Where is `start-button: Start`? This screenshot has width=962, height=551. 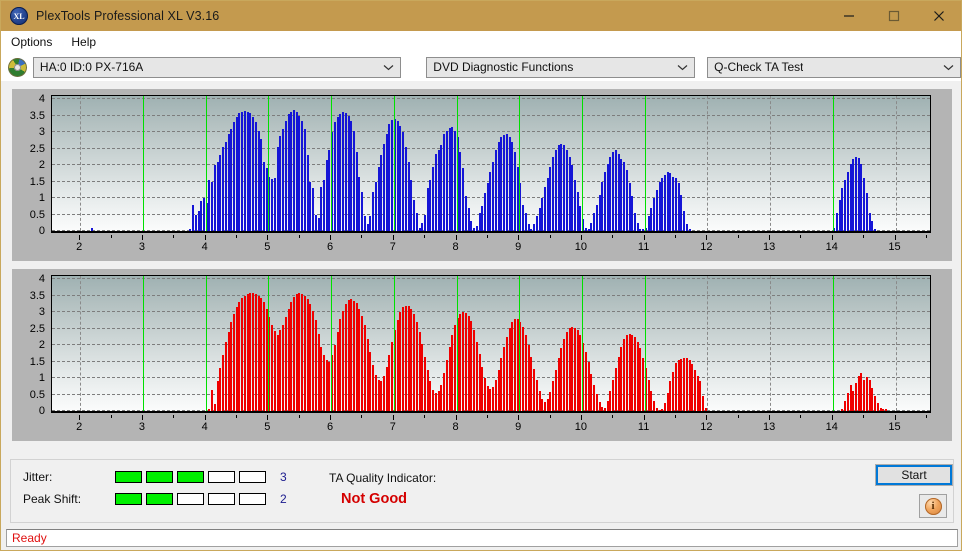
start-button: Start is located at coordinates (914, 475).